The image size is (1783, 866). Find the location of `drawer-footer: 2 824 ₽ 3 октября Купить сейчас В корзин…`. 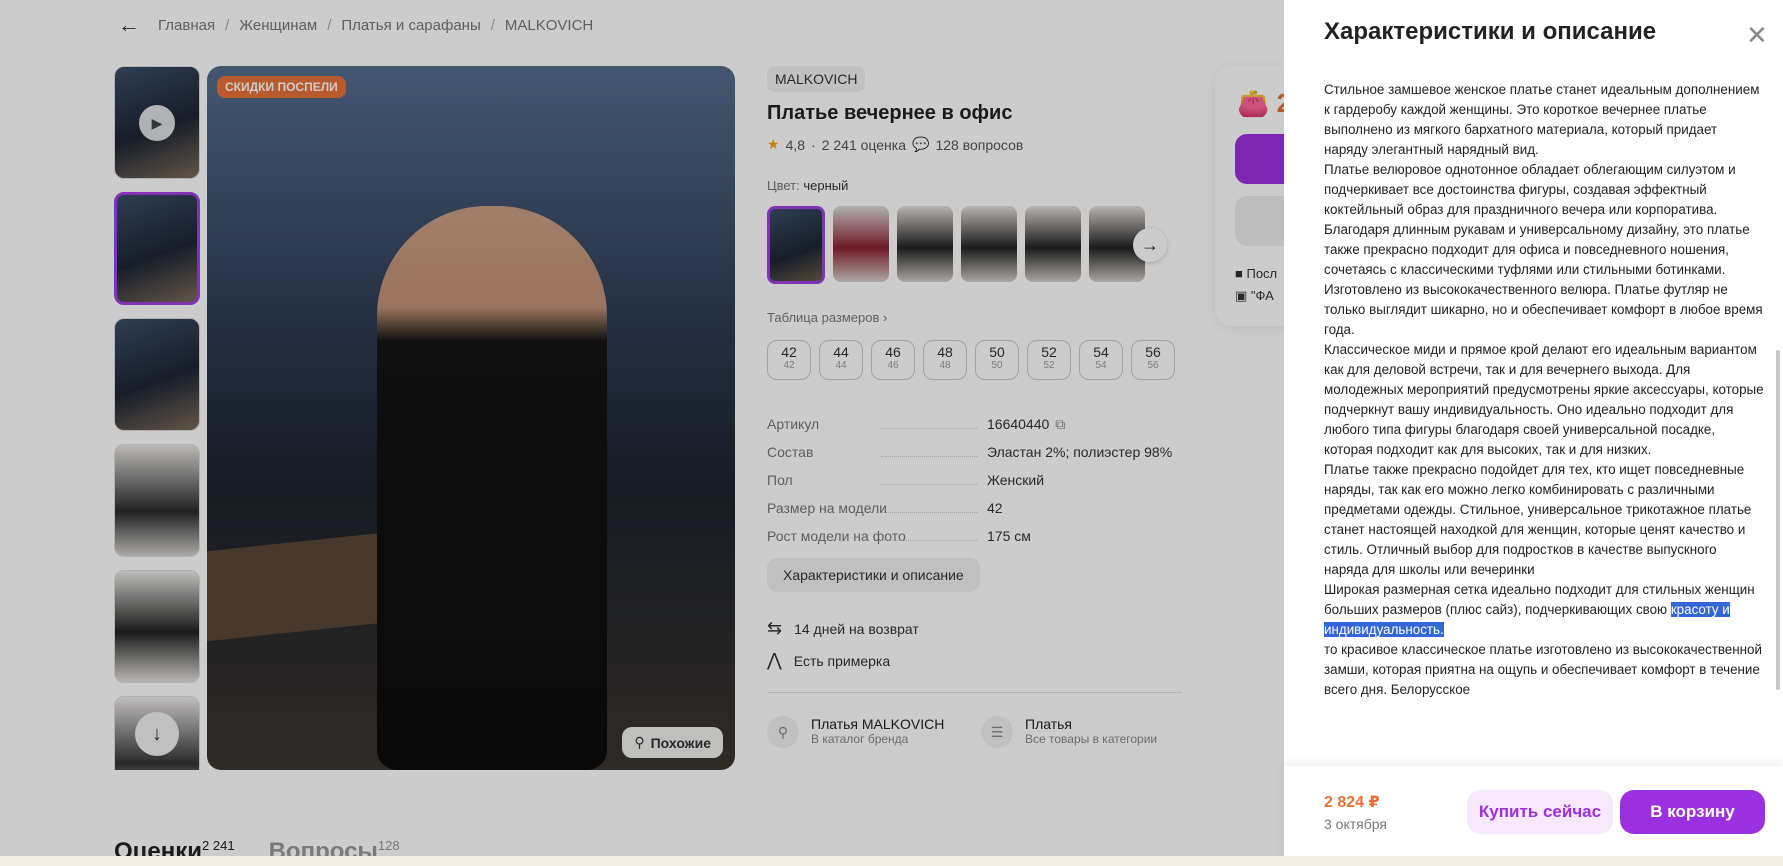

drawer-footer: 2 824 ₽ 3 октября Купить сейчас В корзин… is located at coordinates (1533, 816).